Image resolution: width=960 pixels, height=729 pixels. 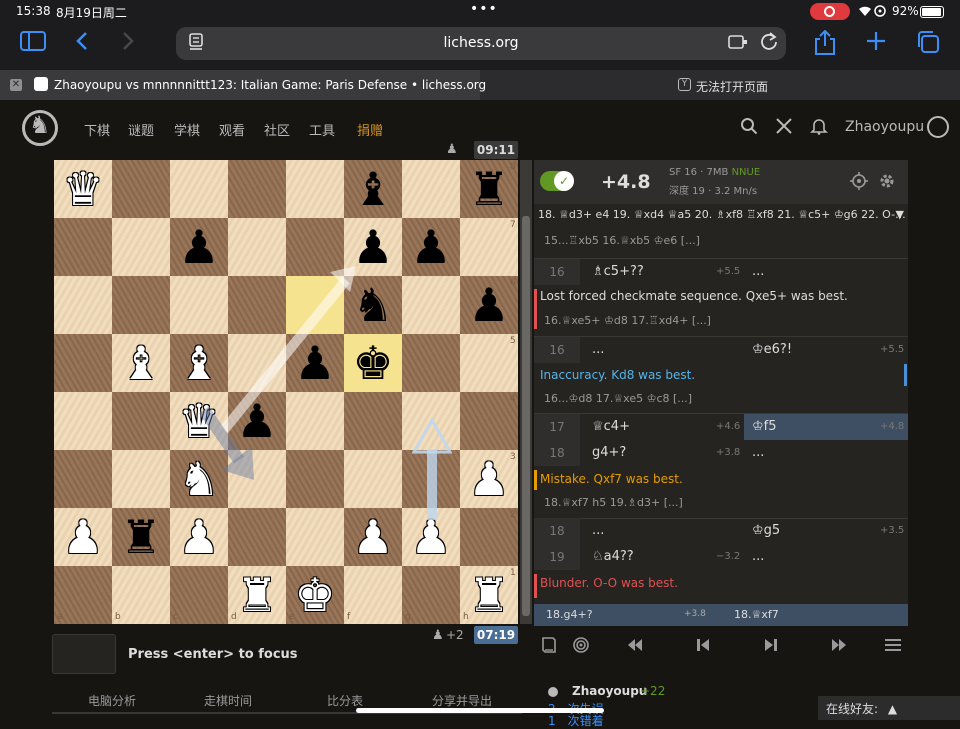 What do you see at coordinates (893, 647) in the screenshot?
I see `menu-icon` at bounding box center [893, 647].